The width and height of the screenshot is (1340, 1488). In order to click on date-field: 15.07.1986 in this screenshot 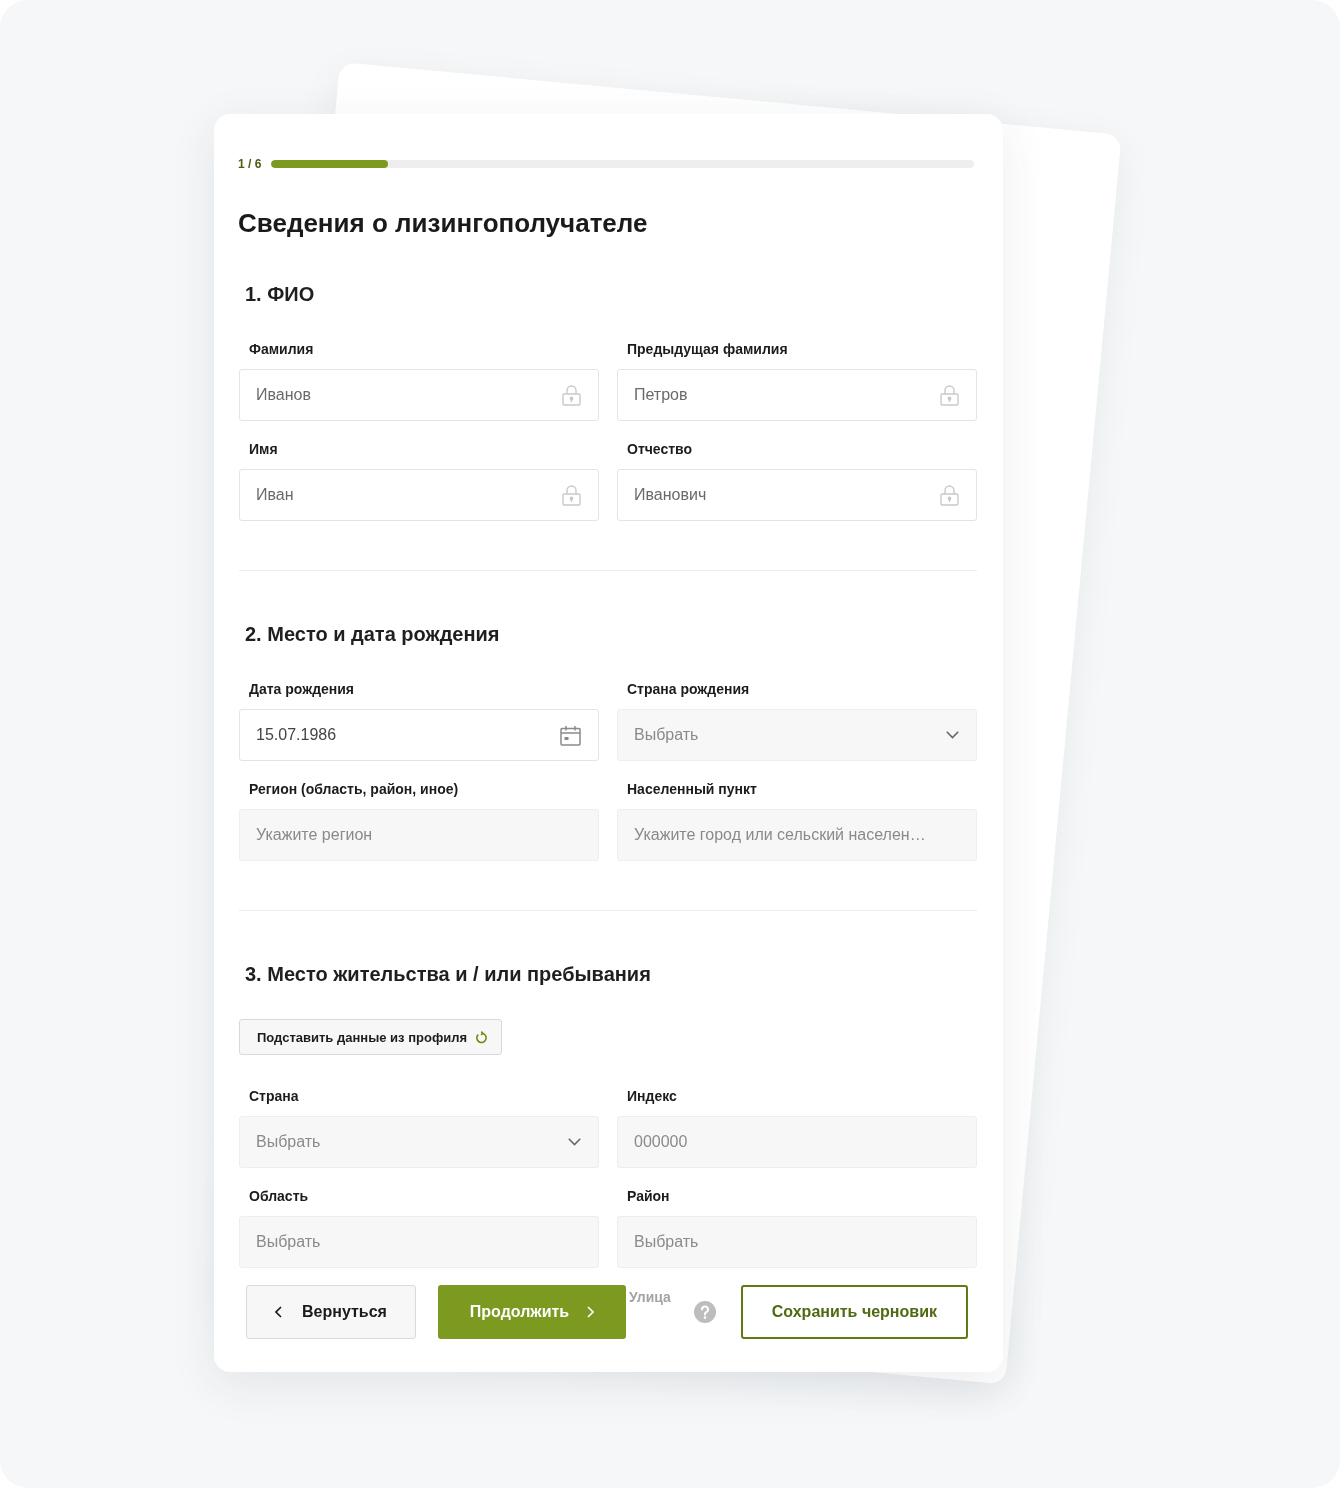, I will do `click(419, 735)`.